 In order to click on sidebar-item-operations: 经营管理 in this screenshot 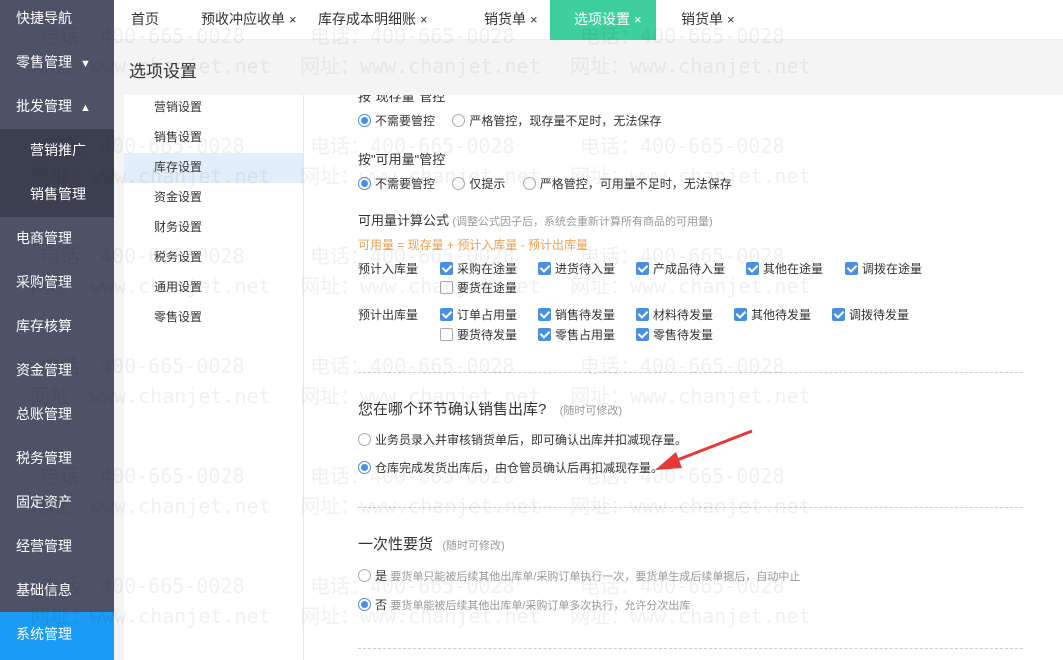, I will do `click(57, 550)`.